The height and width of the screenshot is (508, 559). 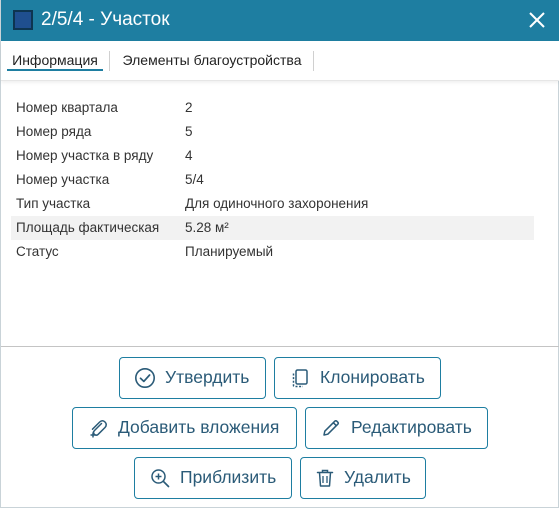 I want to click on property-value: Планируемый, so click(x=229, y=251).